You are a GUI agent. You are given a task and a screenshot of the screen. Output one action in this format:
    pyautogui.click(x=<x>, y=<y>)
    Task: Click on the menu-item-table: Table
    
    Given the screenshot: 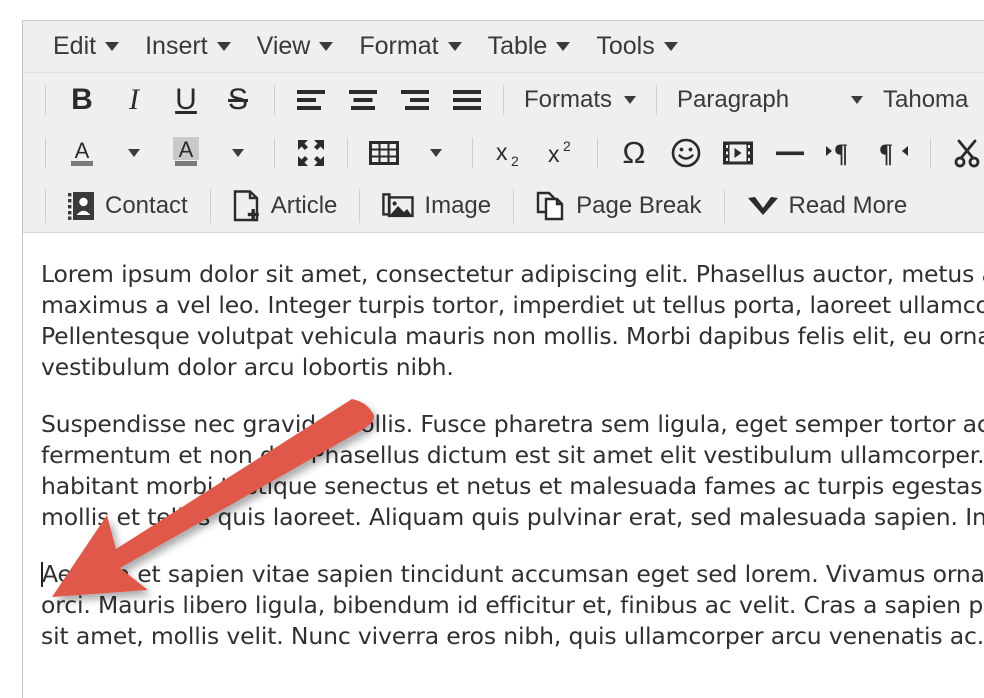 What is the action you would take?
    pyautogui.click(x=529, y=46)
    